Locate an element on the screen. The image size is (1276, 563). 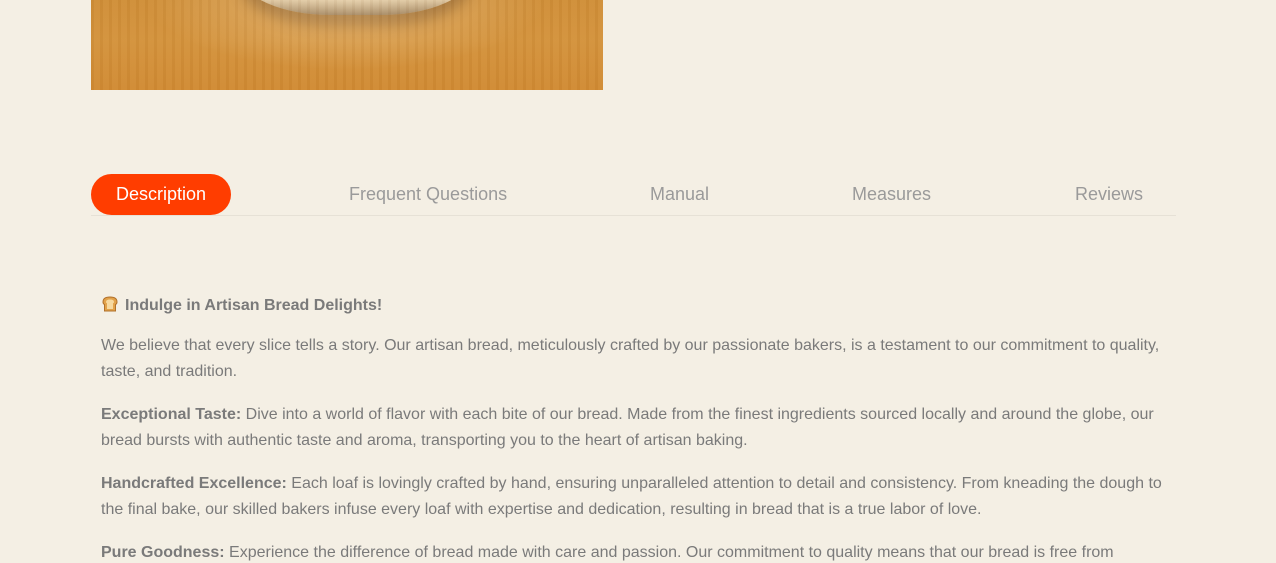
feature-title: Handcrafted Excellence: is located at coordinates (194, 483).